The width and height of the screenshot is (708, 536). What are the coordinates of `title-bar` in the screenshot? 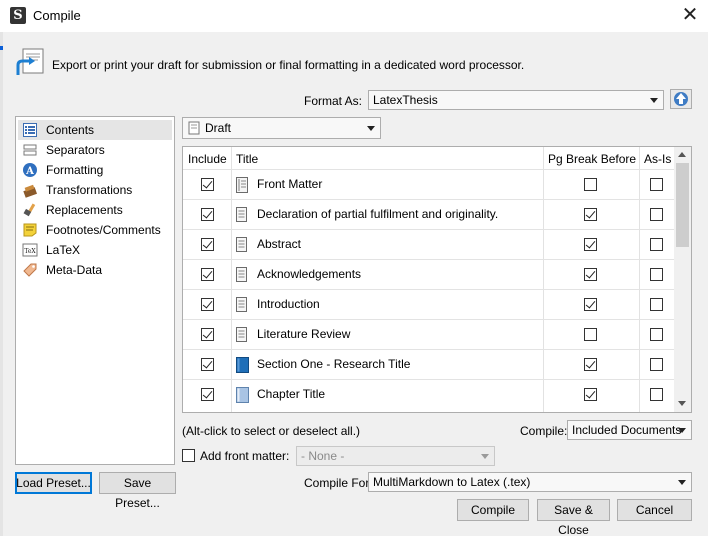 It's located at (354, 16).